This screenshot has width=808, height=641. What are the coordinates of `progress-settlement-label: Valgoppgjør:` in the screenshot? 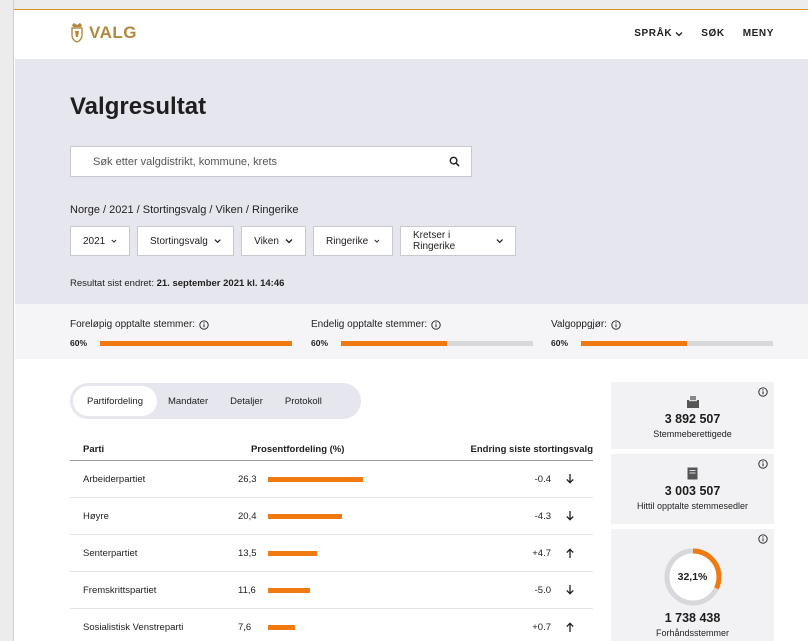 It's located at (579, 324).